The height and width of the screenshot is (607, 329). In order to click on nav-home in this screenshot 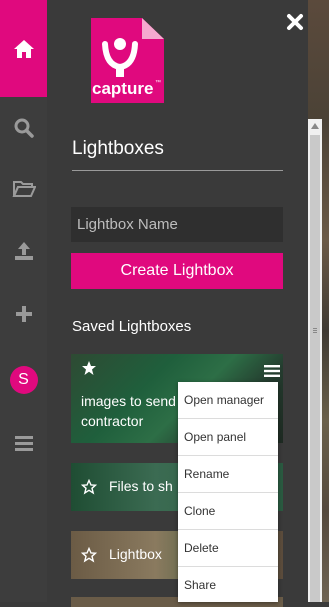, I will do `click(23, 48)`.